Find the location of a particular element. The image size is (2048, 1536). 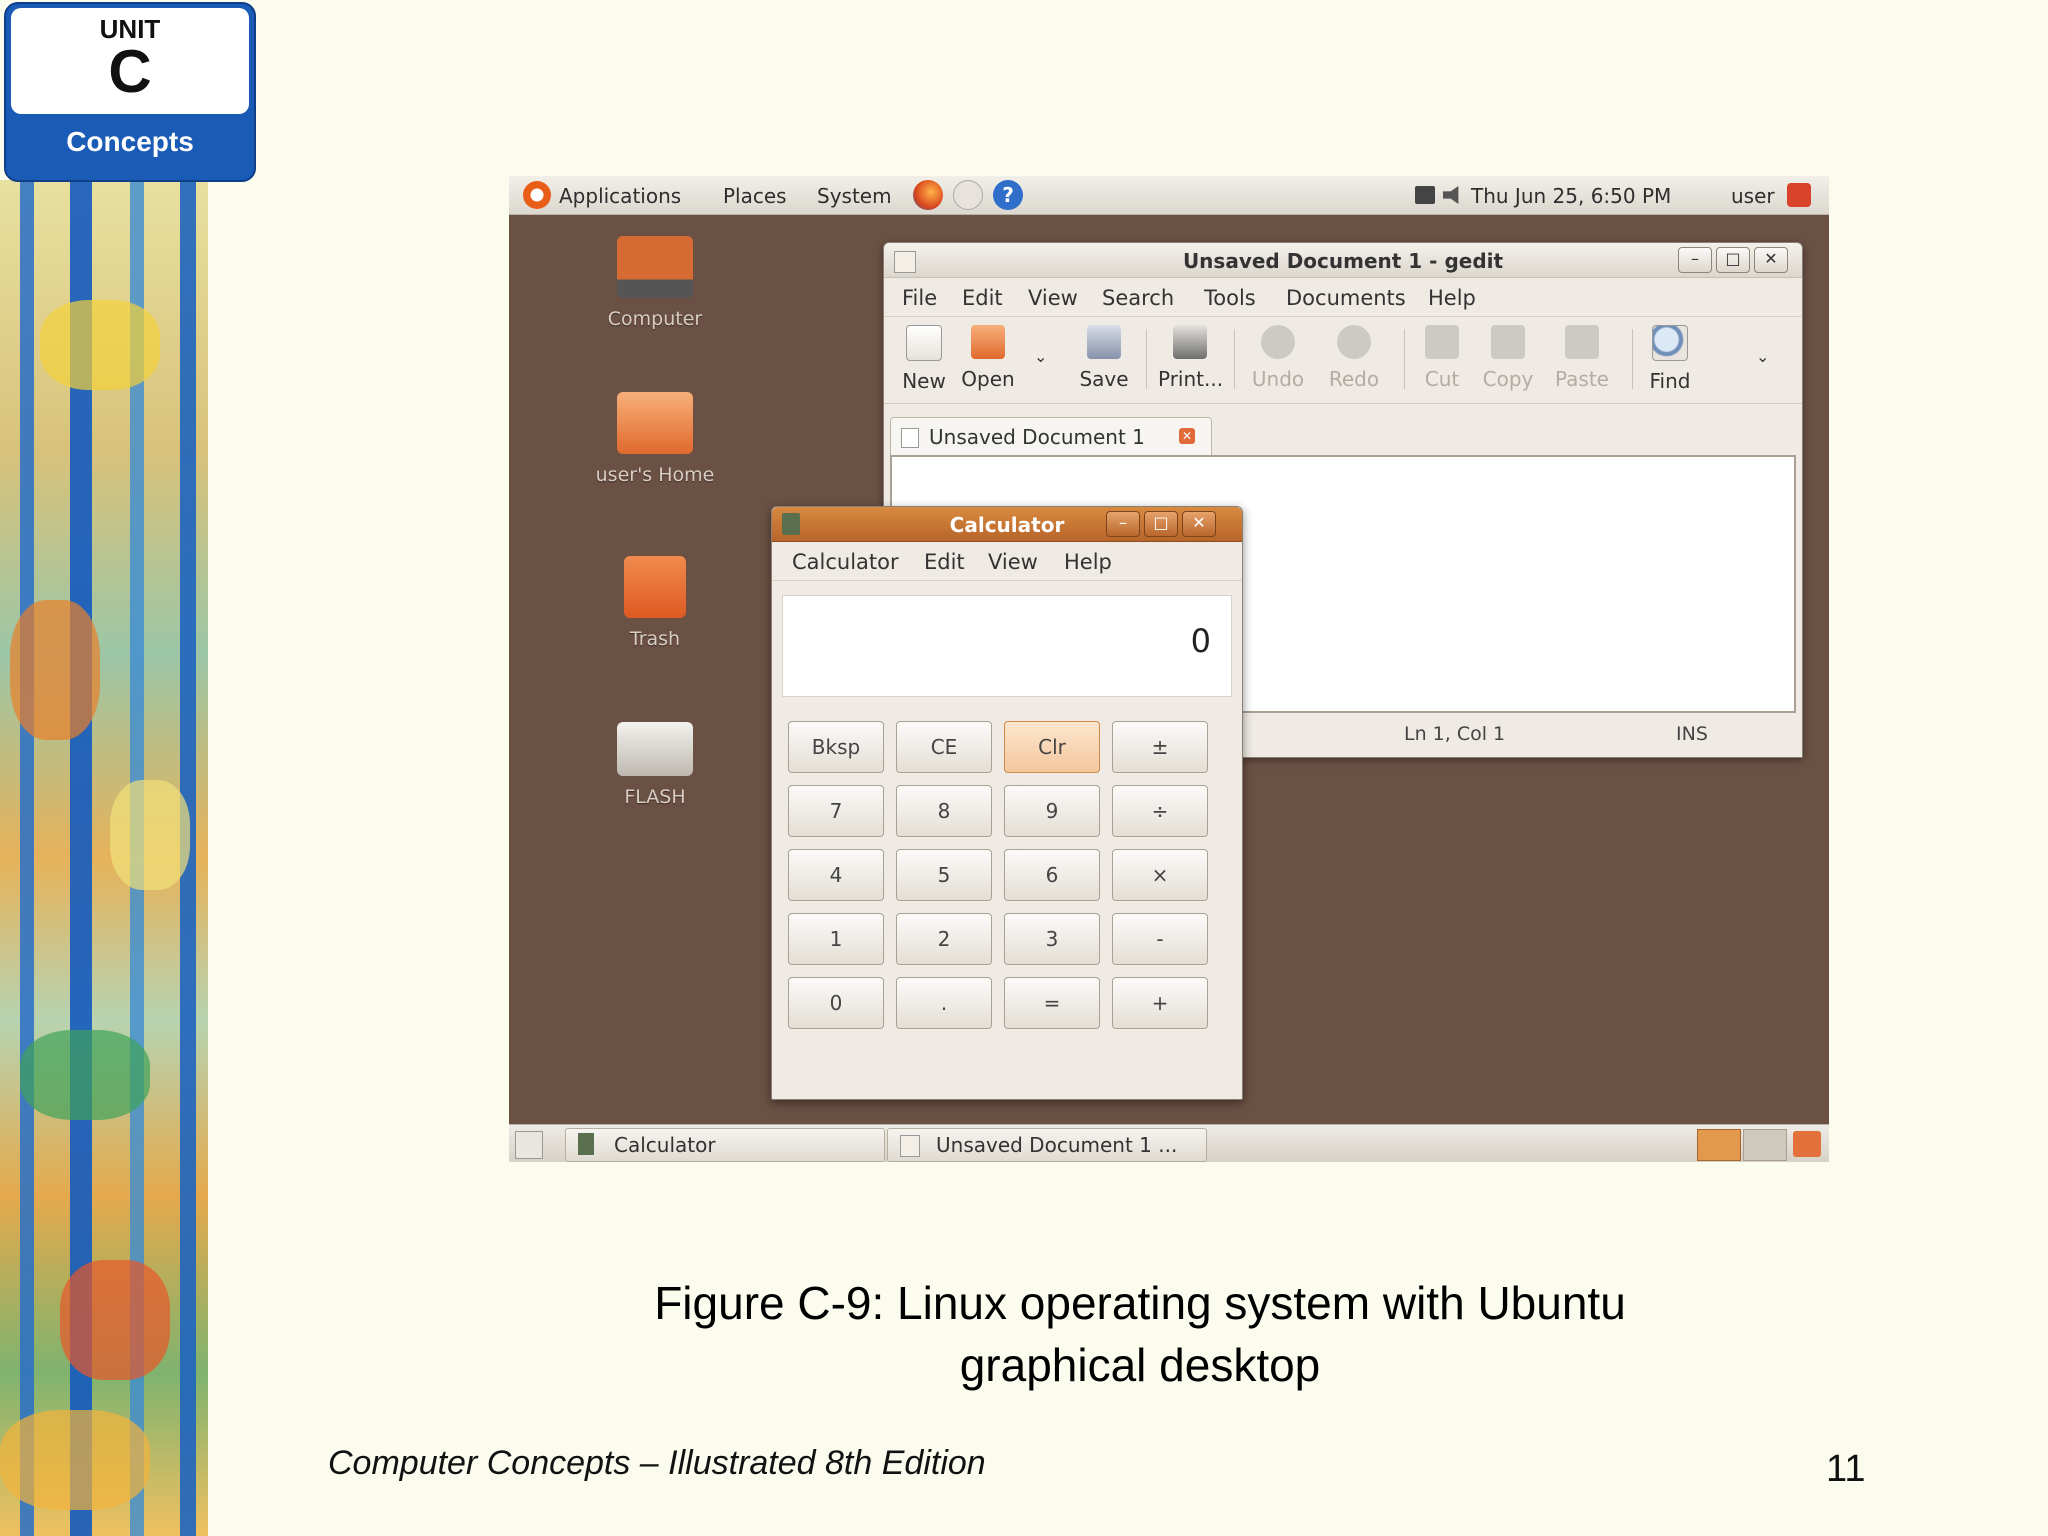

tab-unsaved-document-1: Unsaved Document 1 ✕ is located at coordinates (1051, 436).